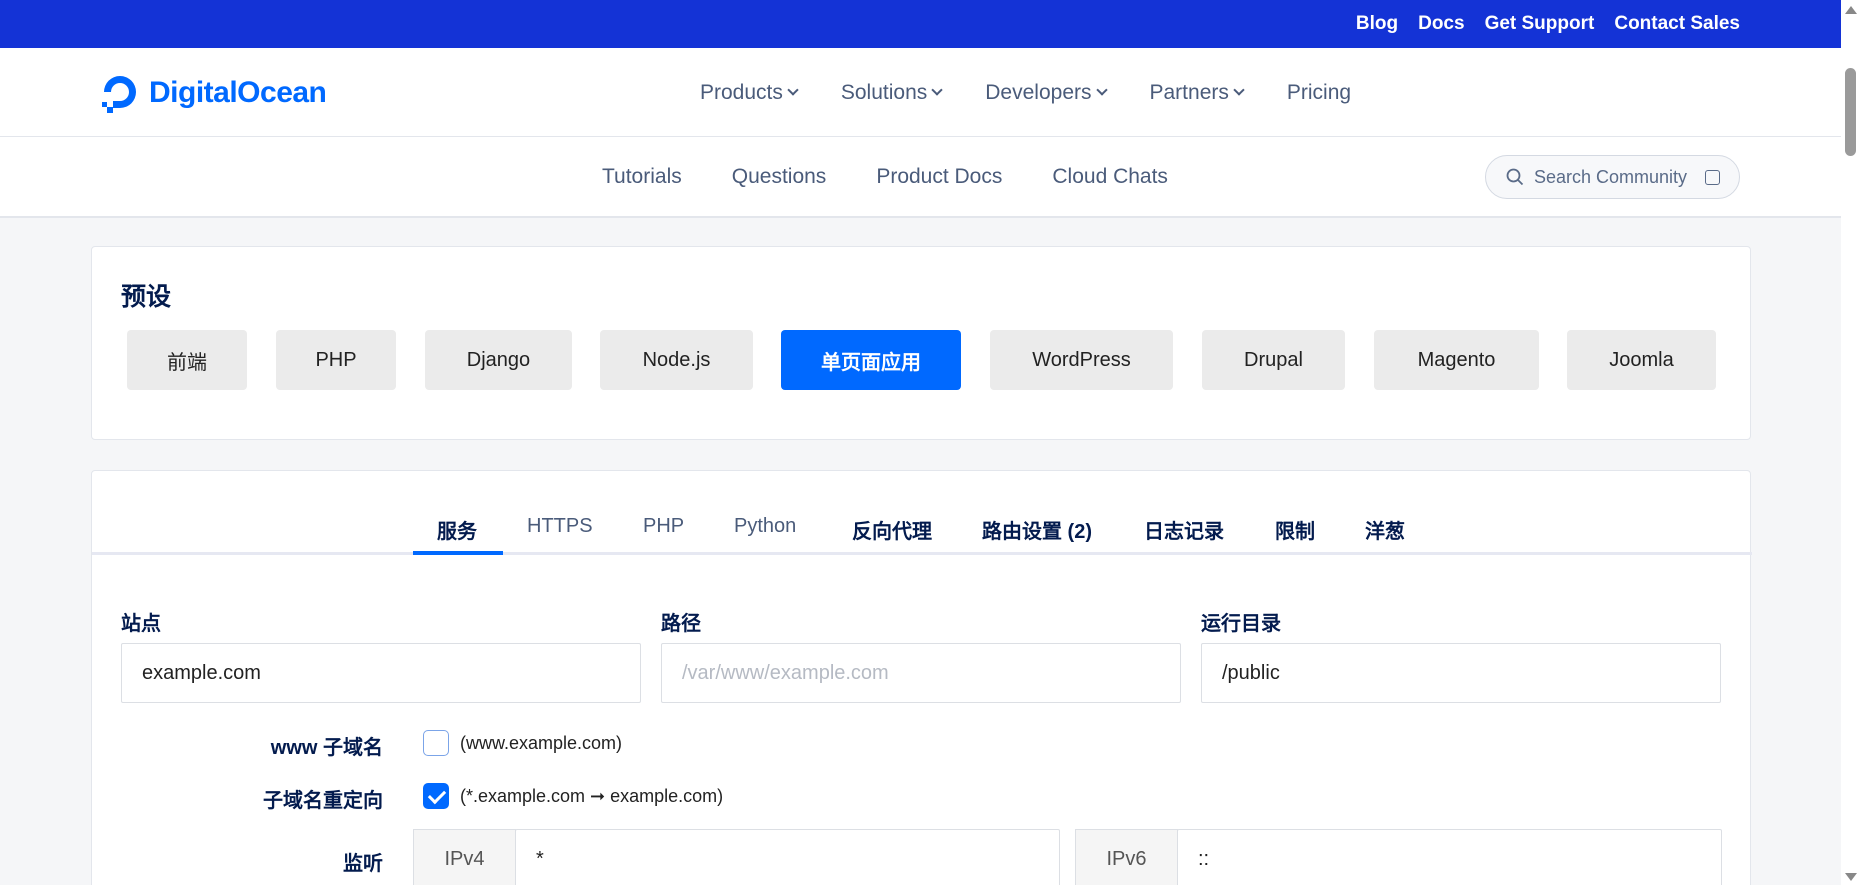  What do you see at coordinates (1441, 24) in the screenshot?
I see `docs-link: Docs` at bounding box center [1441, 24].